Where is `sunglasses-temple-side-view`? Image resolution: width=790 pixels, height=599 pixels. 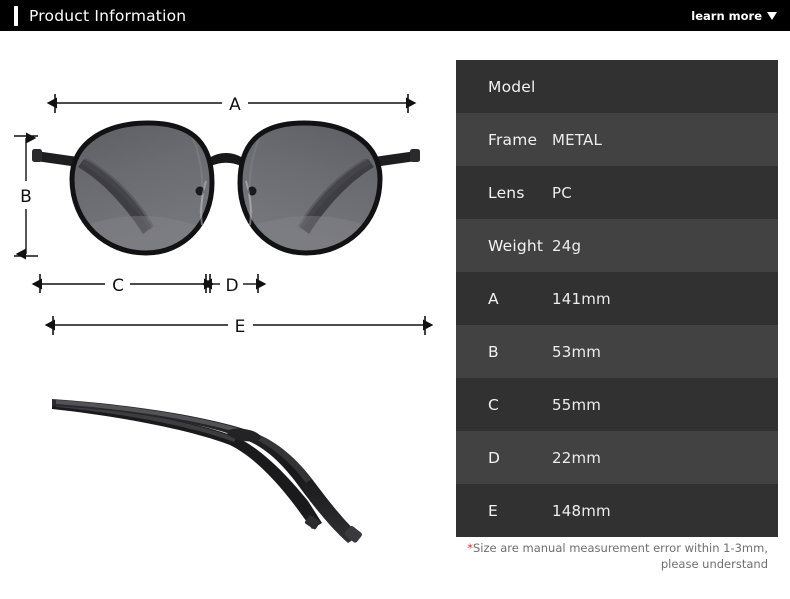
sunglasses-temple-side-view is located at coordinates (207, 471).